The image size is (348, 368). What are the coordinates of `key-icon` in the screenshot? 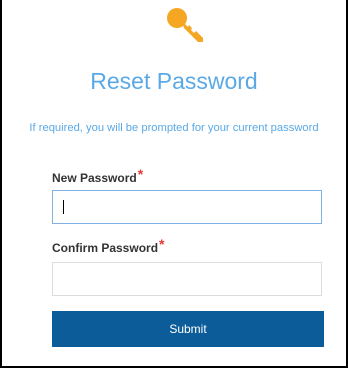 It's located at (185, 25).